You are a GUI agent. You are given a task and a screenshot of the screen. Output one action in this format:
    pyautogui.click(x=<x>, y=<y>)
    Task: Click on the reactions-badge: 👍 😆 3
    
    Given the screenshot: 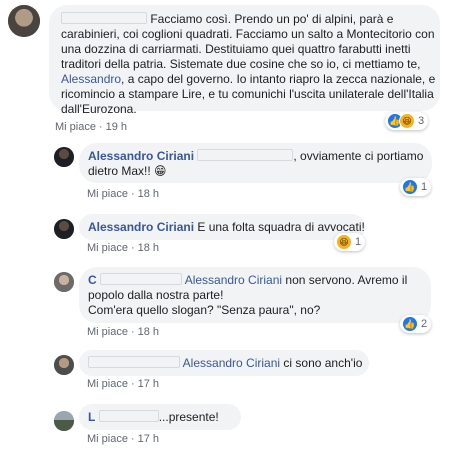 What is the action you would take?
    pyautogui.click(x=407, y=121)
    